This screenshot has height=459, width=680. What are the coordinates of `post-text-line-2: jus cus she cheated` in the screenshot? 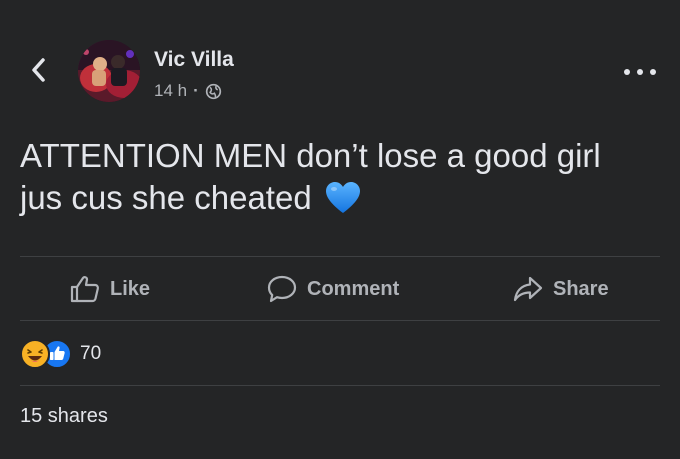 It's located at (340, 198).